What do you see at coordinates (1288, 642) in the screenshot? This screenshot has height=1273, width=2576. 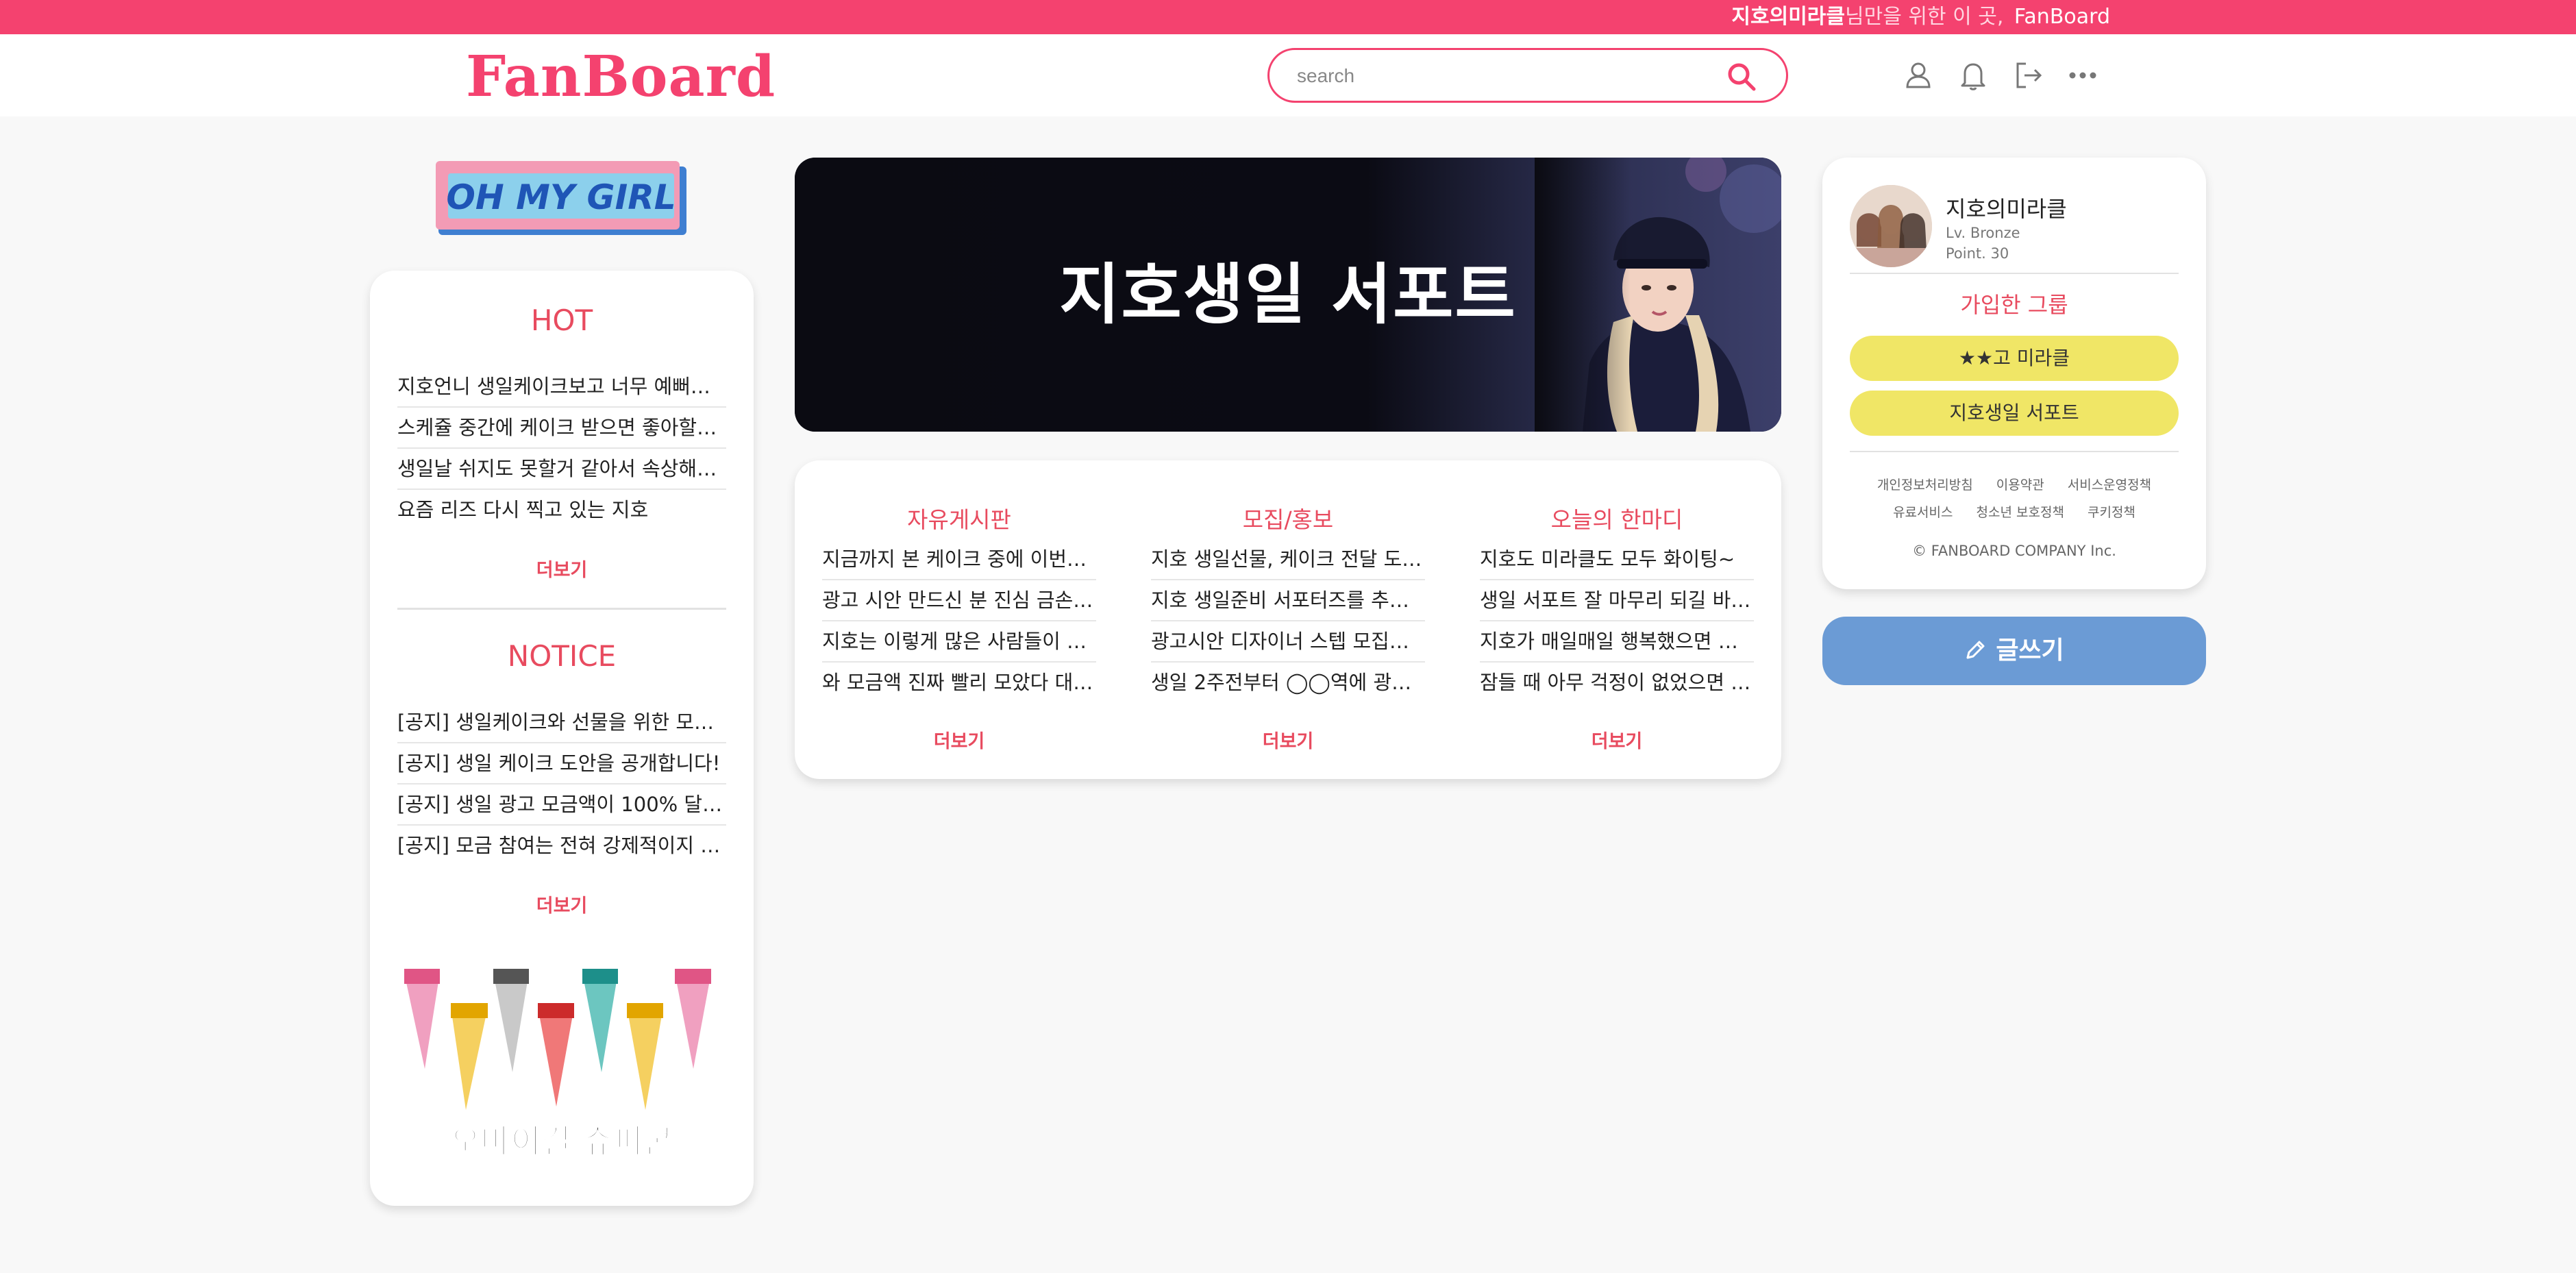 I see `board-post: 광고시안 디자이너 스텝 모집합니다` at bounding box center [1288, 642].